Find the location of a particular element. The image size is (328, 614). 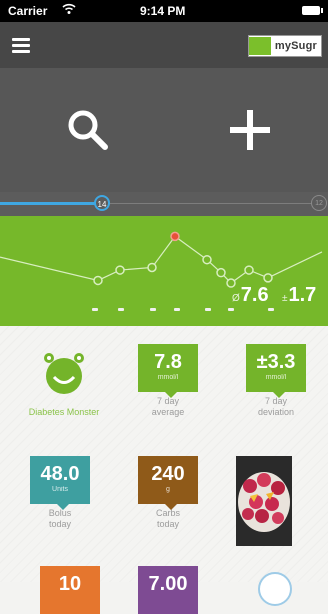

avg-caption: 7 day average is located at coordinates (168, 407).